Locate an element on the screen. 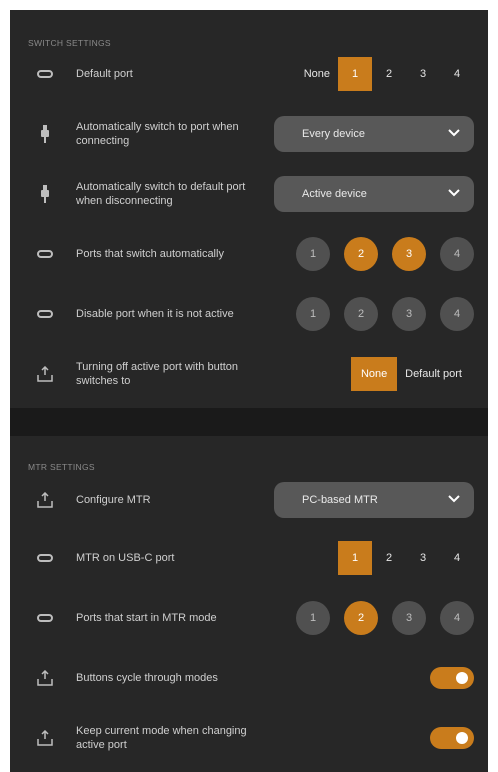  ports-start-mtr-port-3: 3 is located at coordinates (409, 618).